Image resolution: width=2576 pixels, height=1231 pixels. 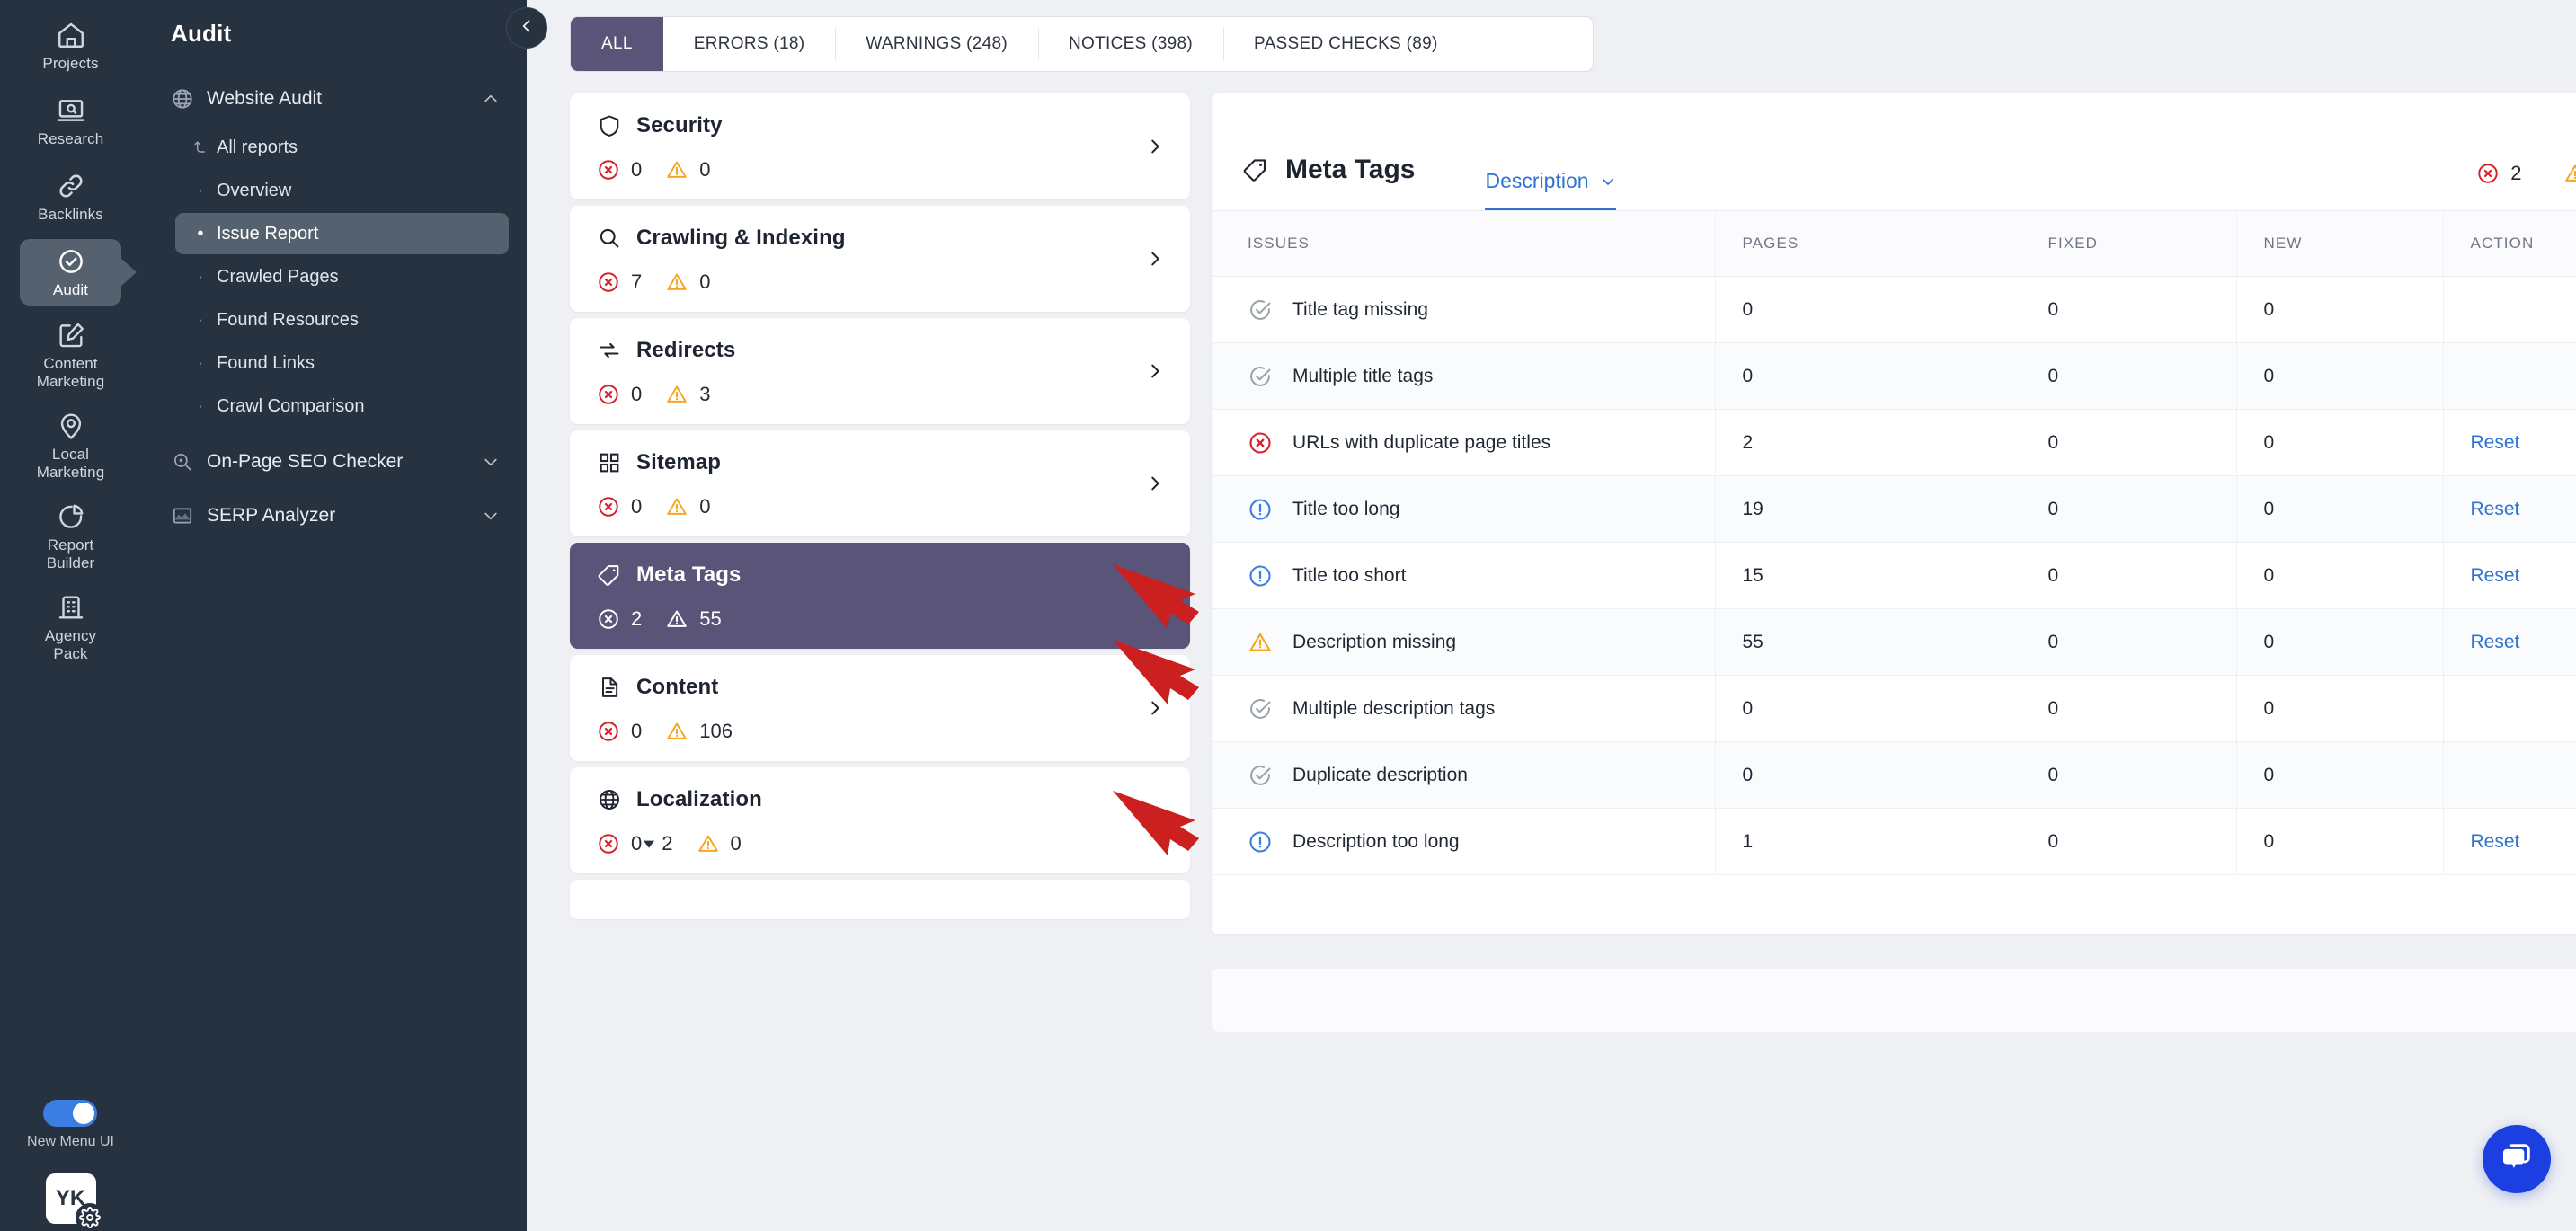 I want to click on error-stat: 0, so click(x=619, y=394).